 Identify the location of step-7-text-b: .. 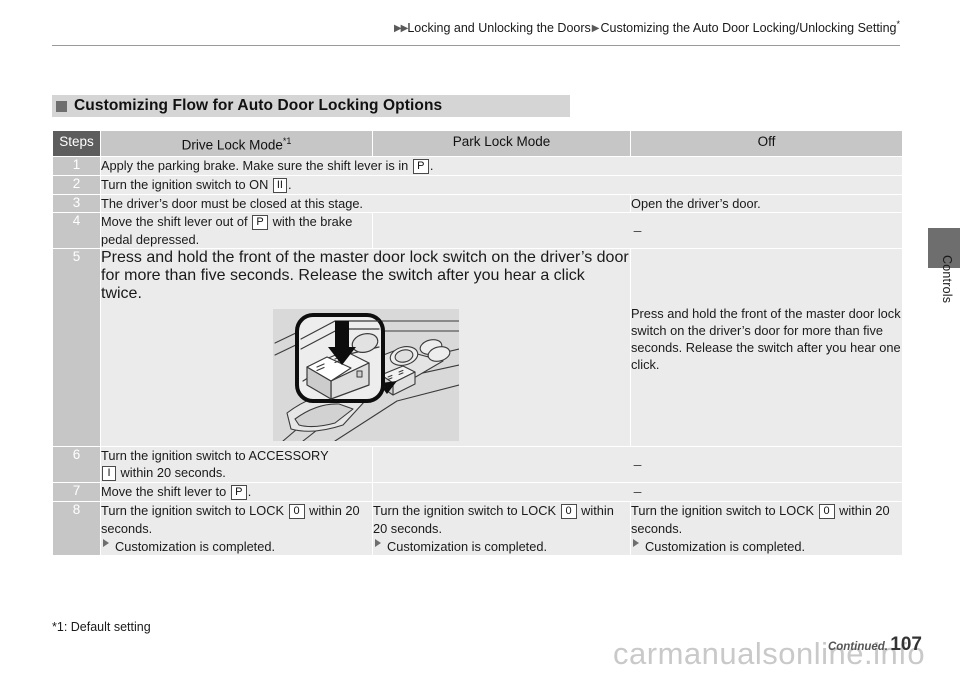
(249, 491).